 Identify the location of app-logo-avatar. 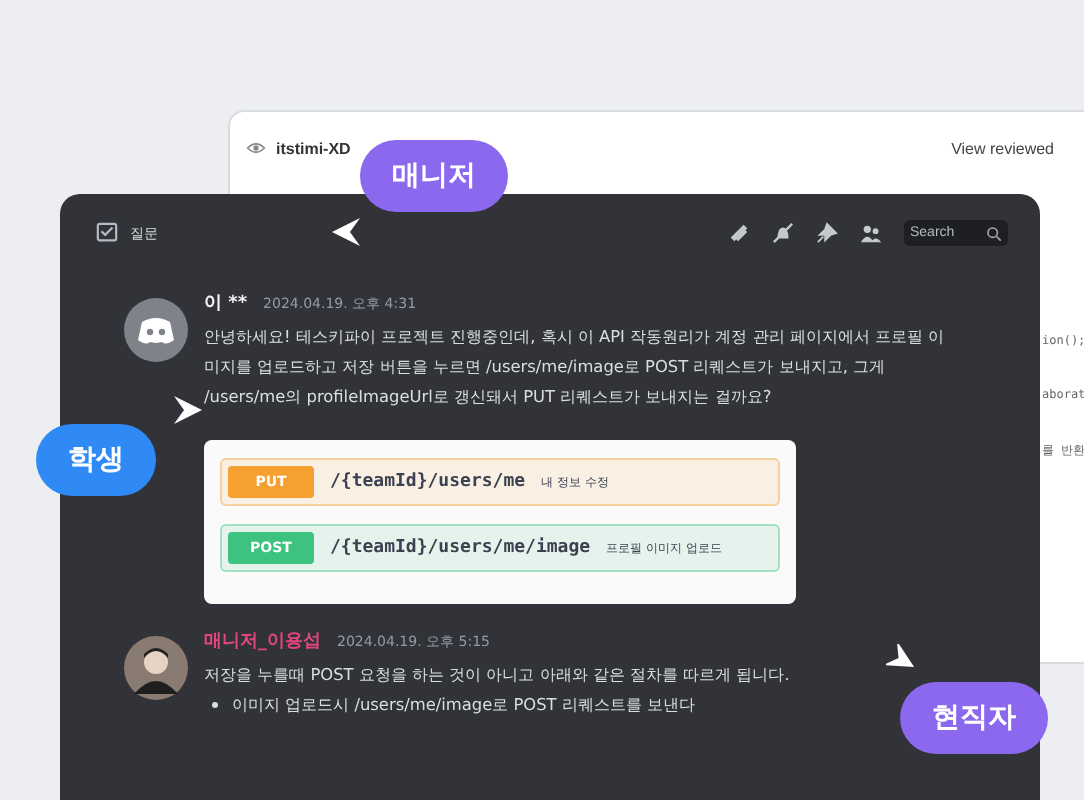
(156, 330).